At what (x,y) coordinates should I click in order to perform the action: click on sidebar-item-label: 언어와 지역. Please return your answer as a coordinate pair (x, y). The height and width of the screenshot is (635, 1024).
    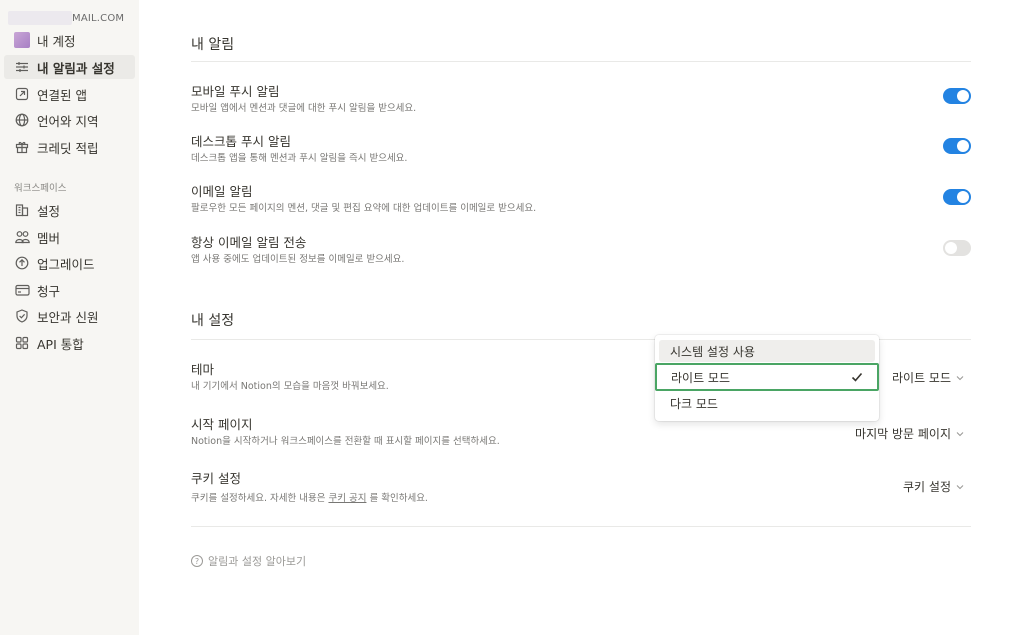
    Looking at the image, I should click on (68, 121).